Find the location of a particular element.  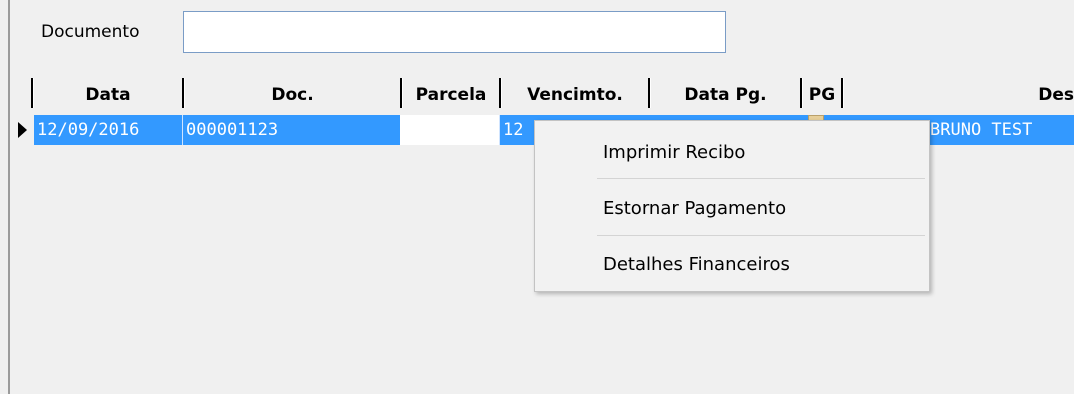

column-header-data-pg: Data Pg. is located at coordinates (725, 94).